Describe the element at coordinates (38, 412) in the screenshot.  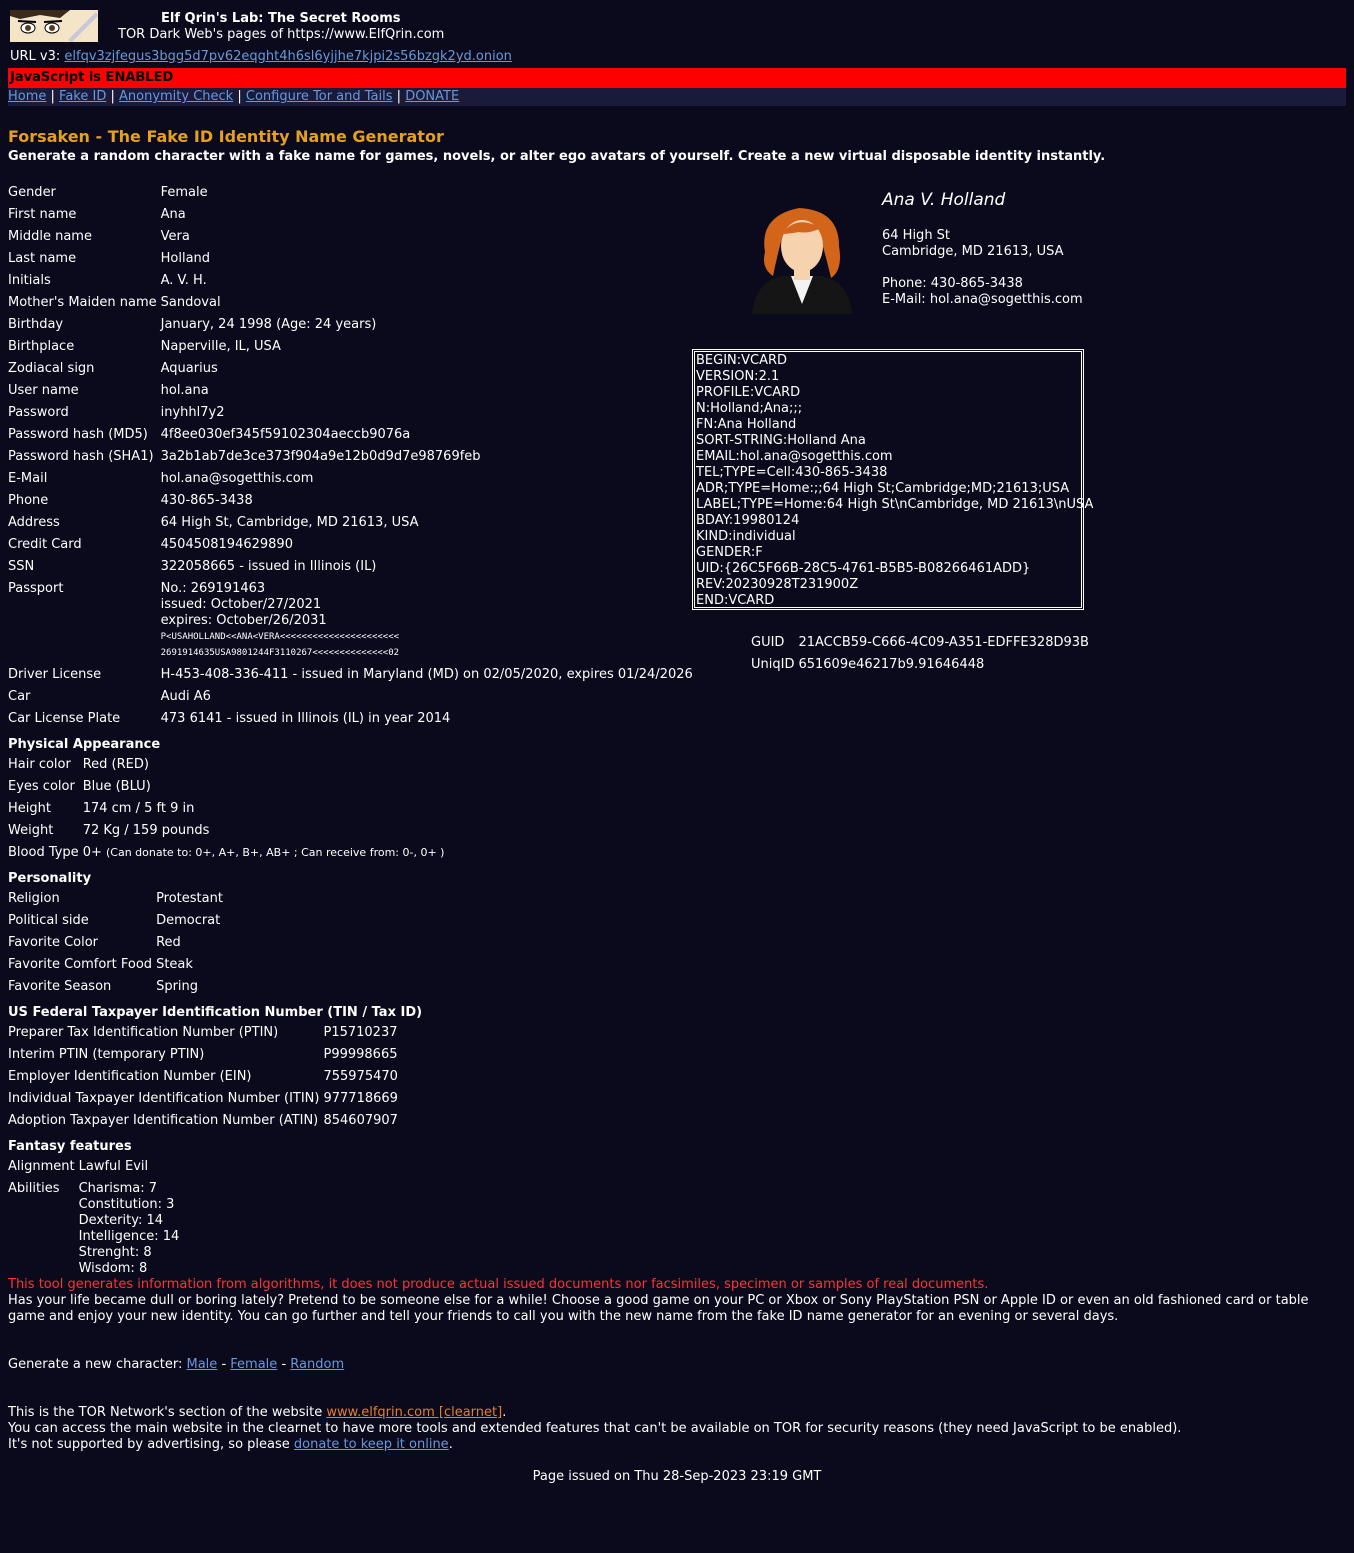
I see `field-label: Password` at that location.